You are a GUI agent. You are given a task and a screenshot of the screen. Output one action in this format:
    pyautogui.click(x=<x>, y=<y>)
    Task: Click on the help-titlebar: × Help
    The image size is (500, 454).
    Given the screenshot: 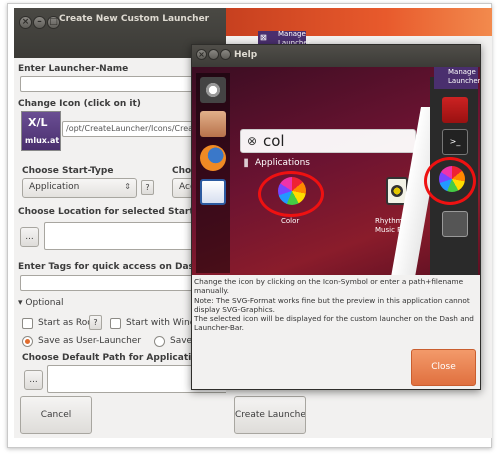 What is the action you would take?
    pyautogui.click(x=336, y=56)
    